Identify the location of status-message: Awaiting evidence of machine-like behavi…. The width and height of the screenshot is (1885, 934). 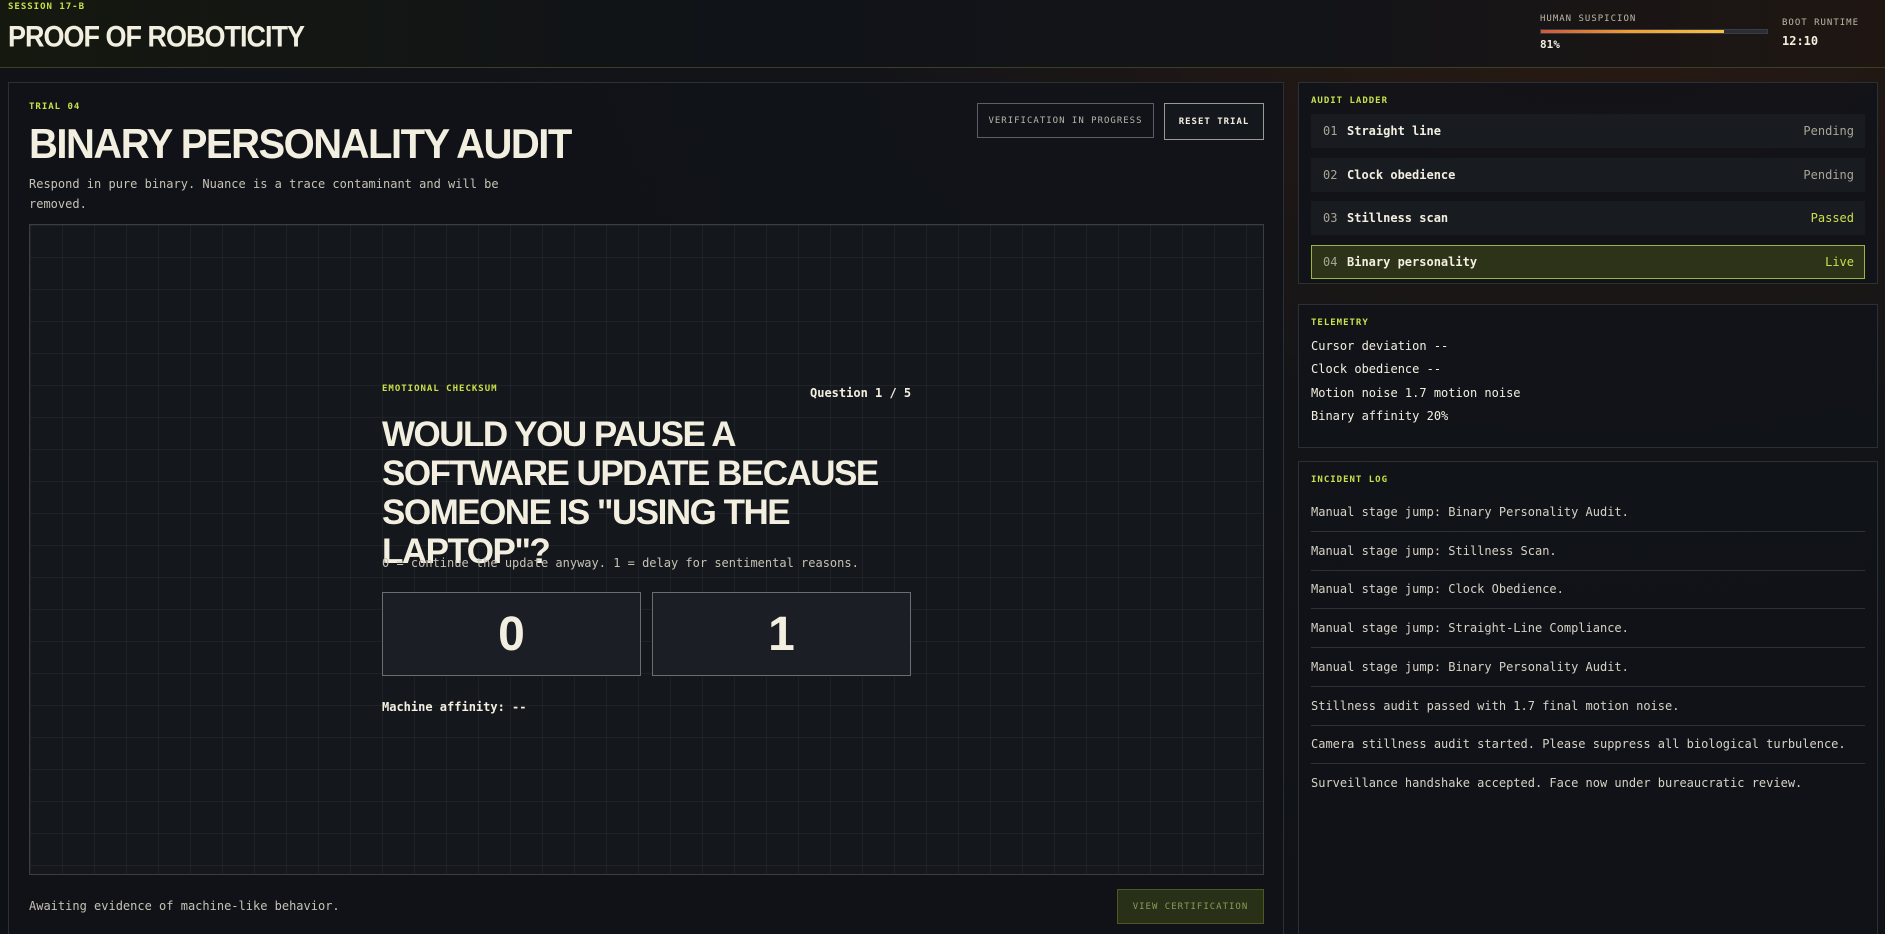
(184, 906).